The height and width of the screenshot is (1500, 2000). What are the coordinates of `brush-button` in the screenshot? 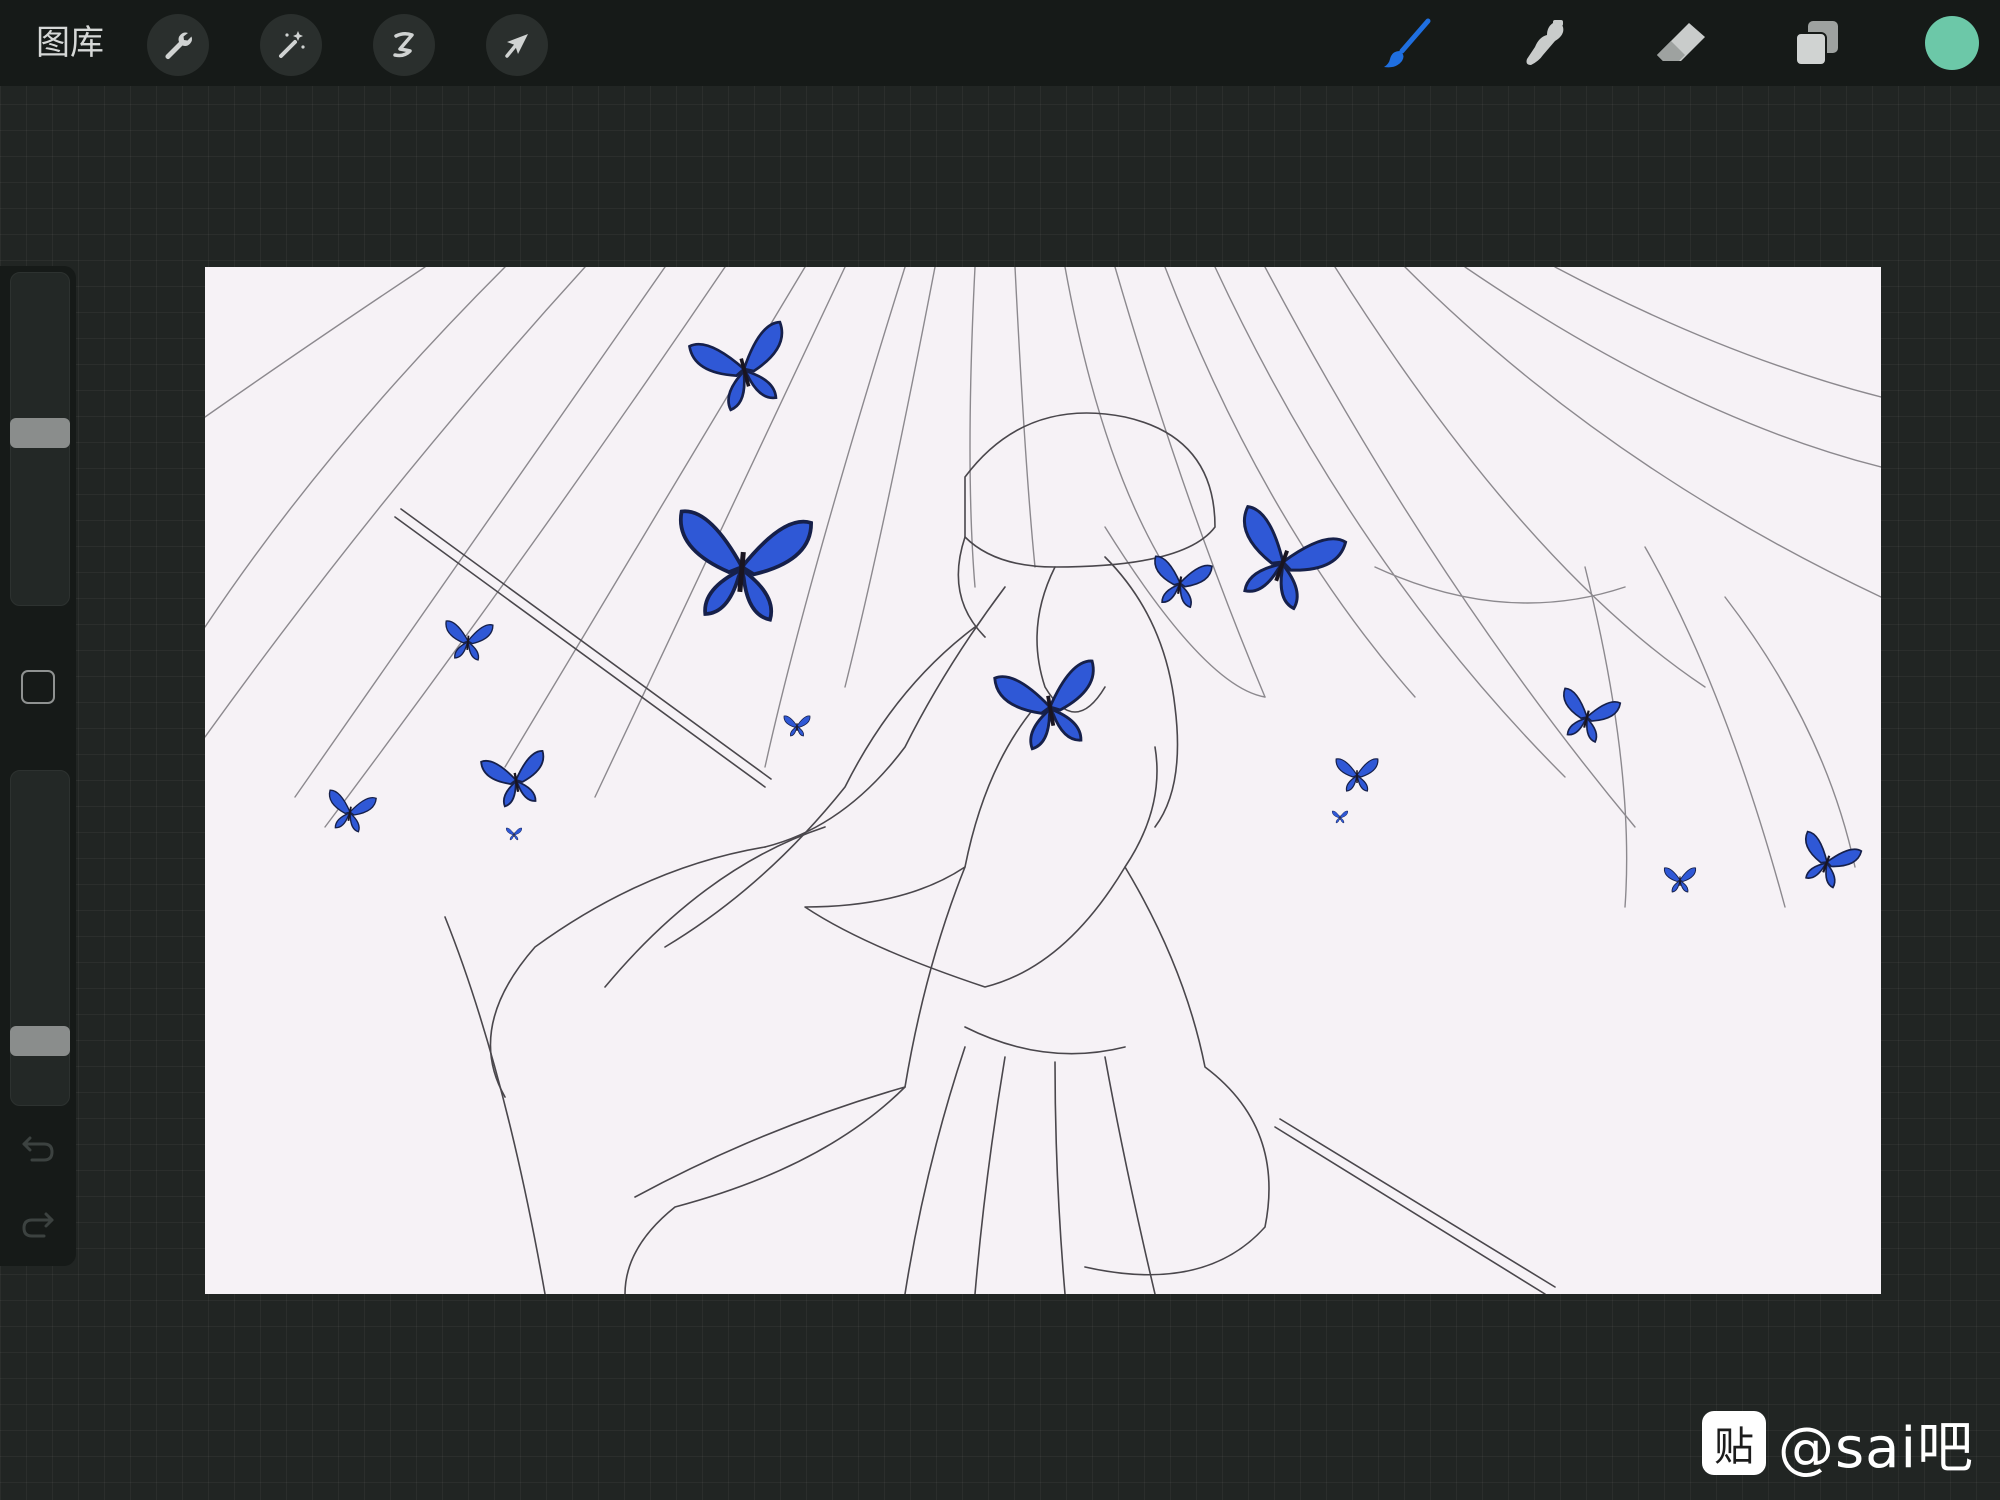 It's located at (1407, 44).